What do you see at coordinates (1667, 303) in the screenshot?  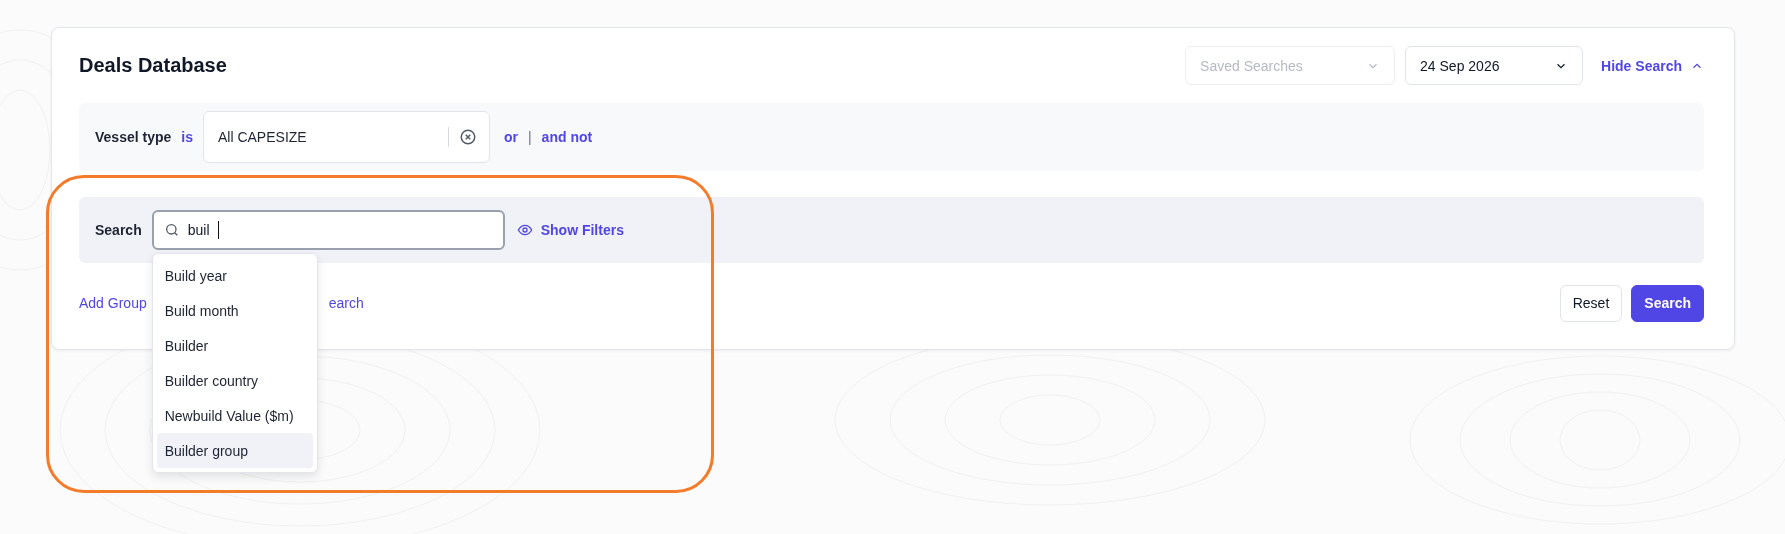 I see `search-button: Search` at bounding box center [1667, 303].